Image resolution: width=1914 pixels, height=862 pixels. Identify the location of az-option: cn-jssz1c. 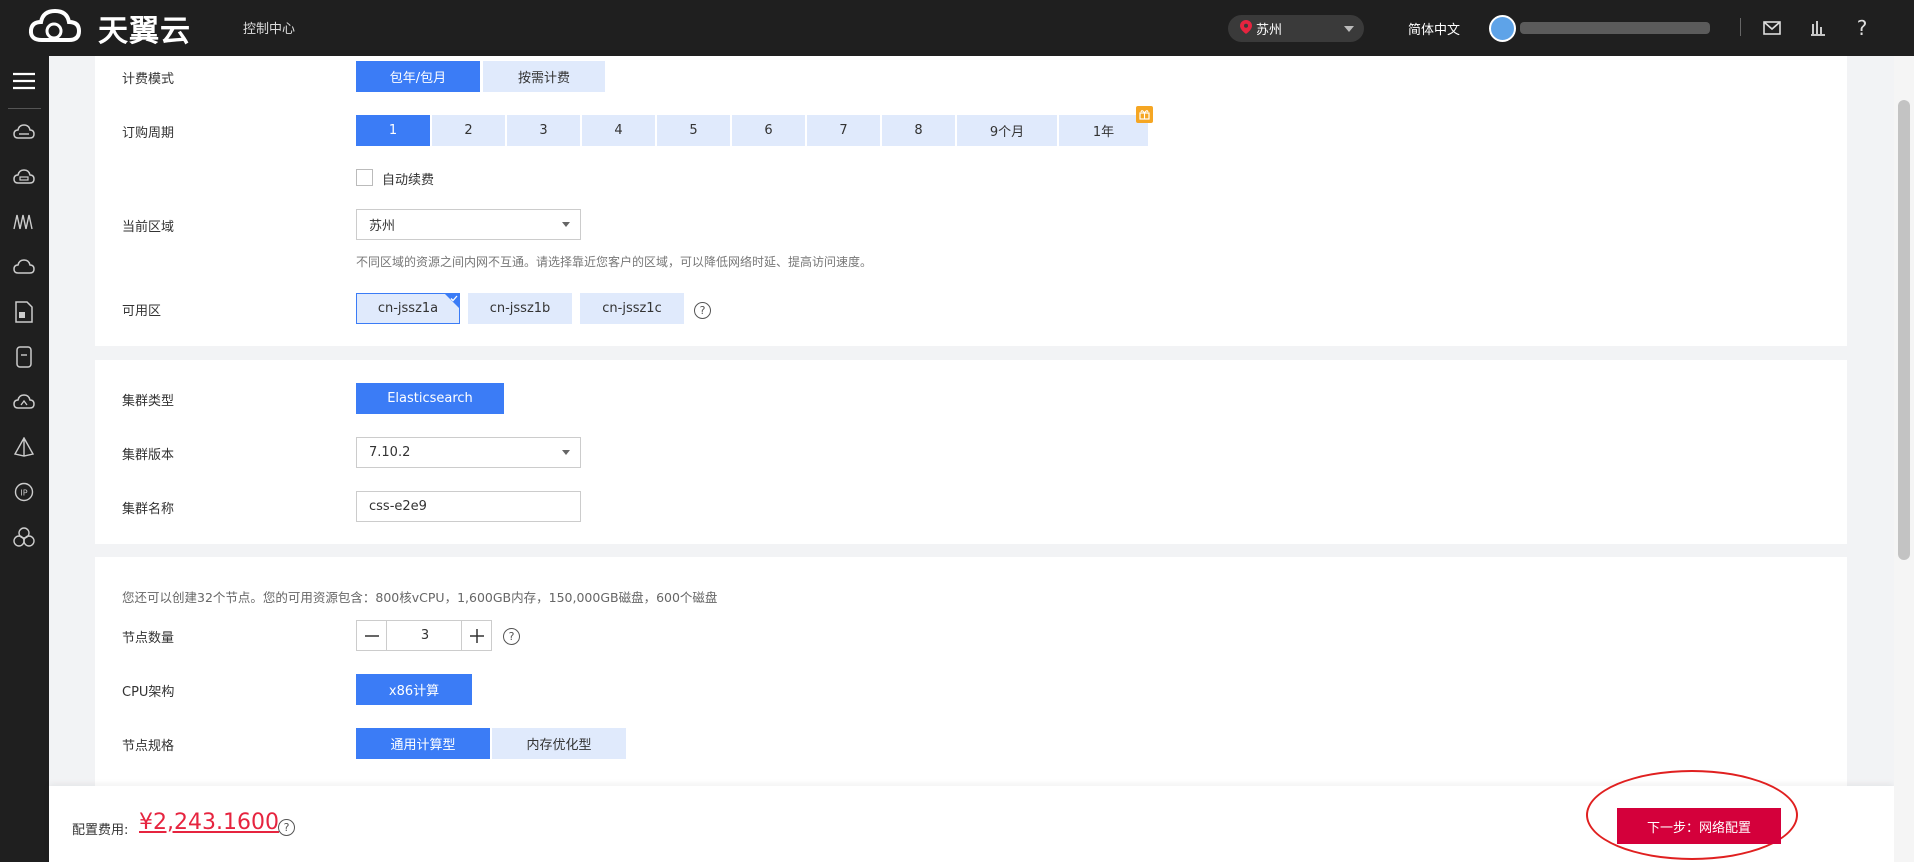
(632, 308).